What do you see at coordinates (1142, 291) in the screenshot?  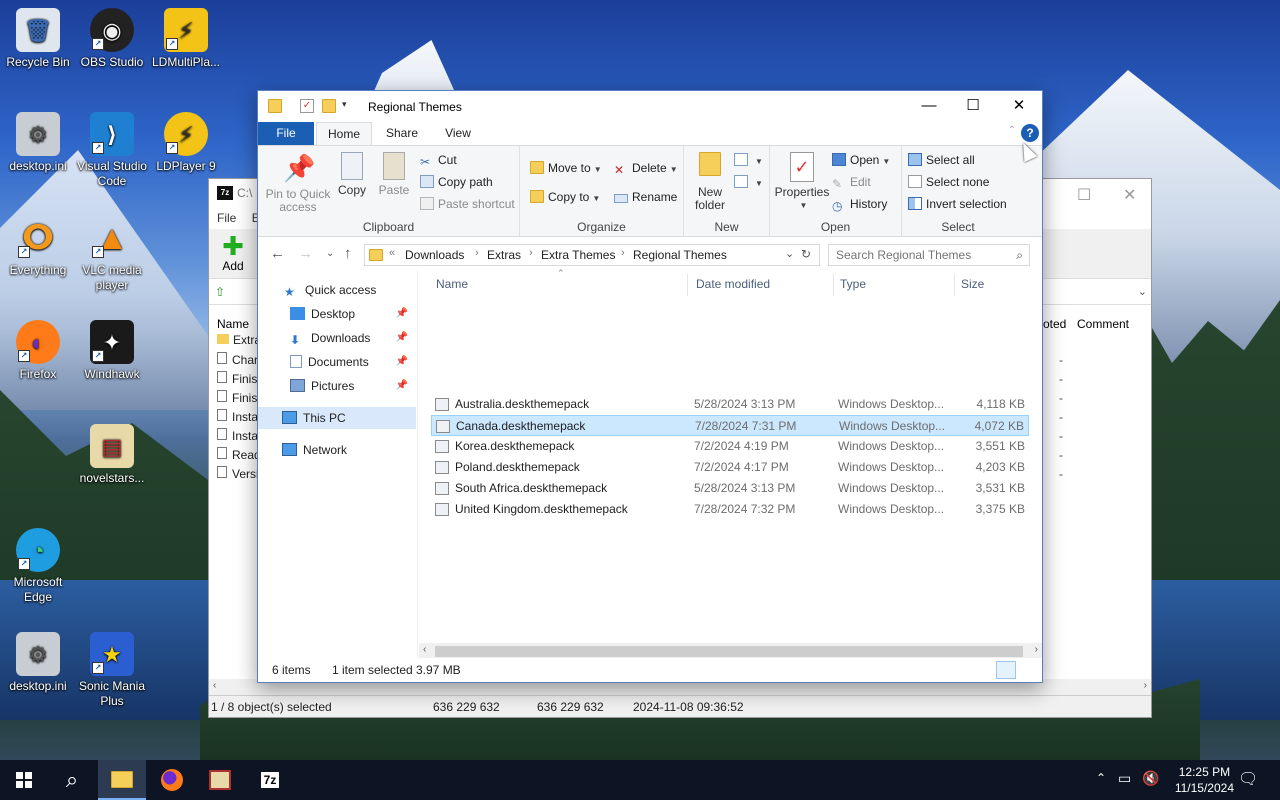 I see `dropdown-chevron-icon: ⌄` at bounding box center [1142, 291].